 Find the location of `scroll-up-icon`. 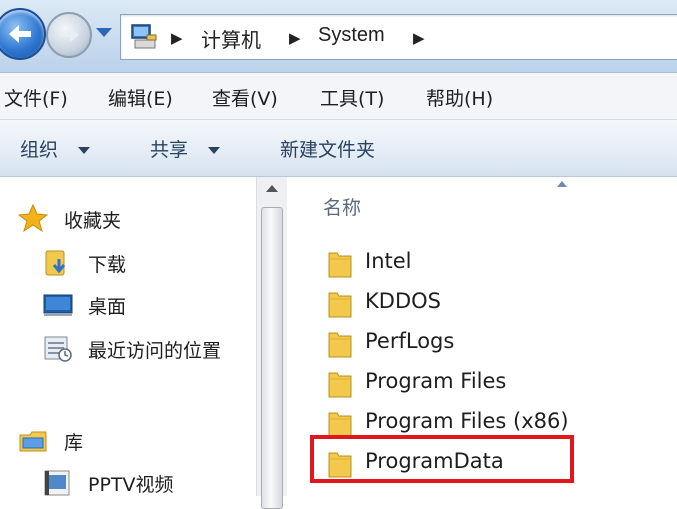

scroll-up-icon is located at coordinates (272, 188).